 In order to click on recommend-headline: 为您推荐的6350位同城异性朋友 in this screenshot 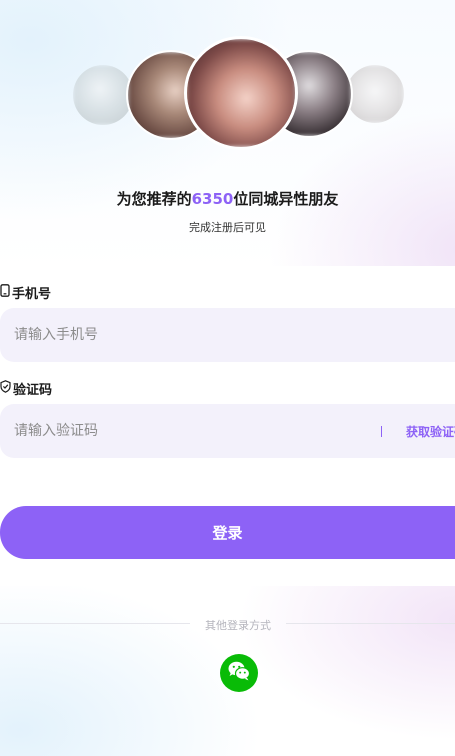, I will do `click(227, 198)`.